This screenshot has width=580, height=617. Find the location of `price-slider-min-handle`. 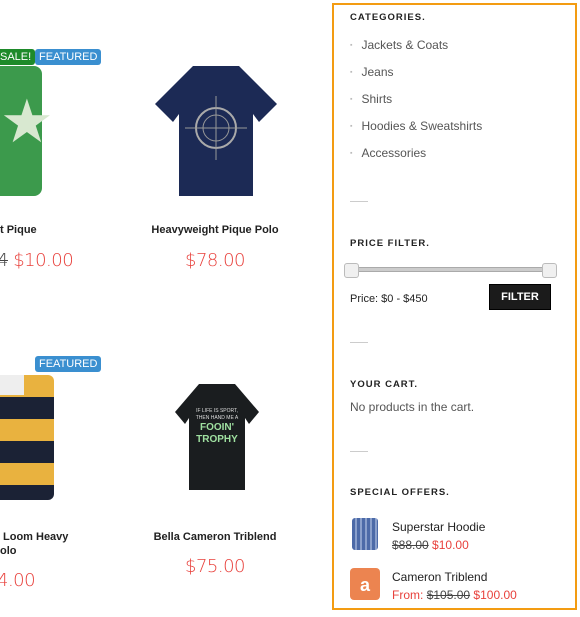

price-slider-min-handle is located at coordinates (351, 270).